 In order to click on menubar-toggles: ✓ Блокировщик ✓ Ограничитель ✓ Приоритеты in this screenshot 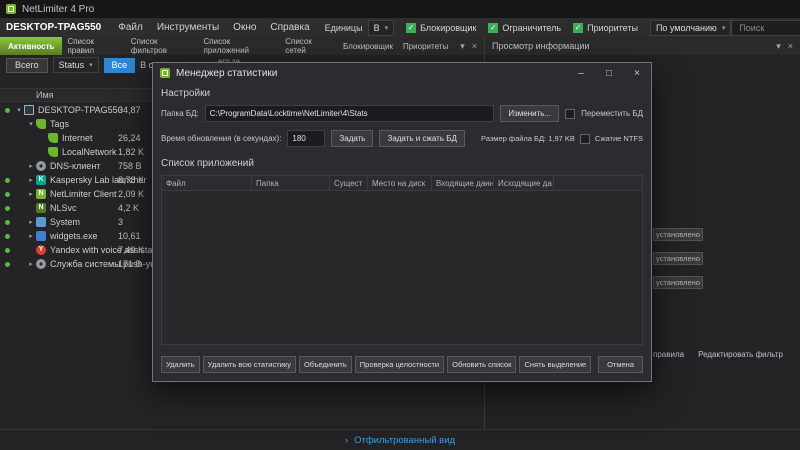, I will do `click(516, 27)`.